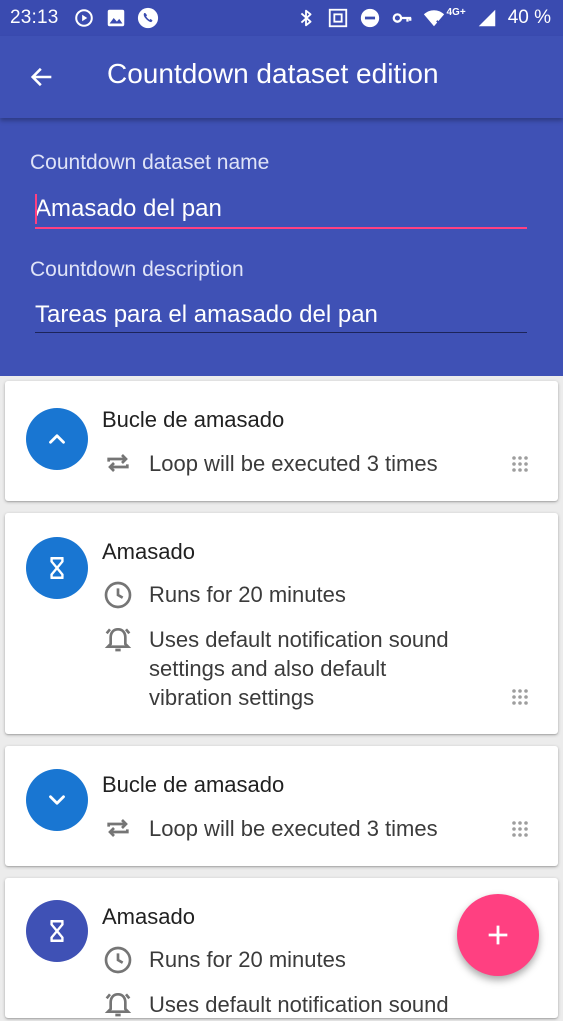 The width and height of the screenshot is (563, 1021). Describe the element at coordinates (115, 18) in the screenshot. I see `image-icon` at that location.